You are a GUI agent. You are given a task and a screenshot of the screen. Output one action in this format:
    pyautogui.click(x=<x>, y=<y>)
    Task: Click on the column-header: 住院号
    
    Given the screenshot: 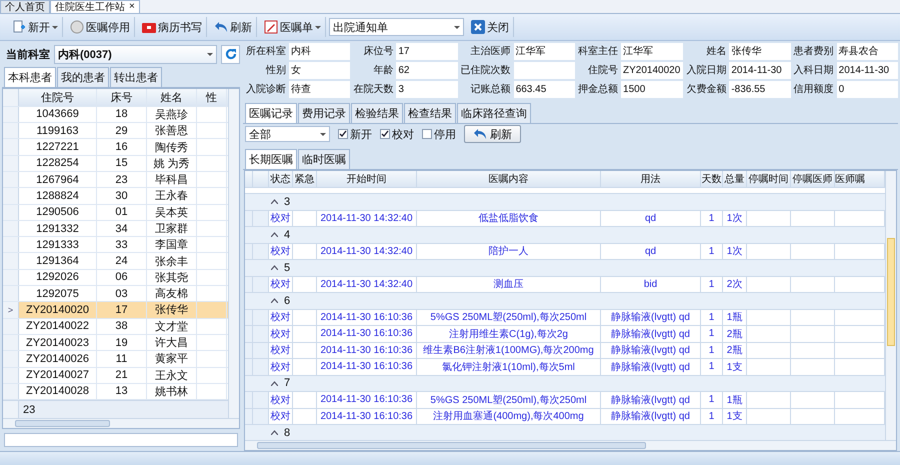 What is the action you would take?
    pyautogui.click(x=58, y=97)
    